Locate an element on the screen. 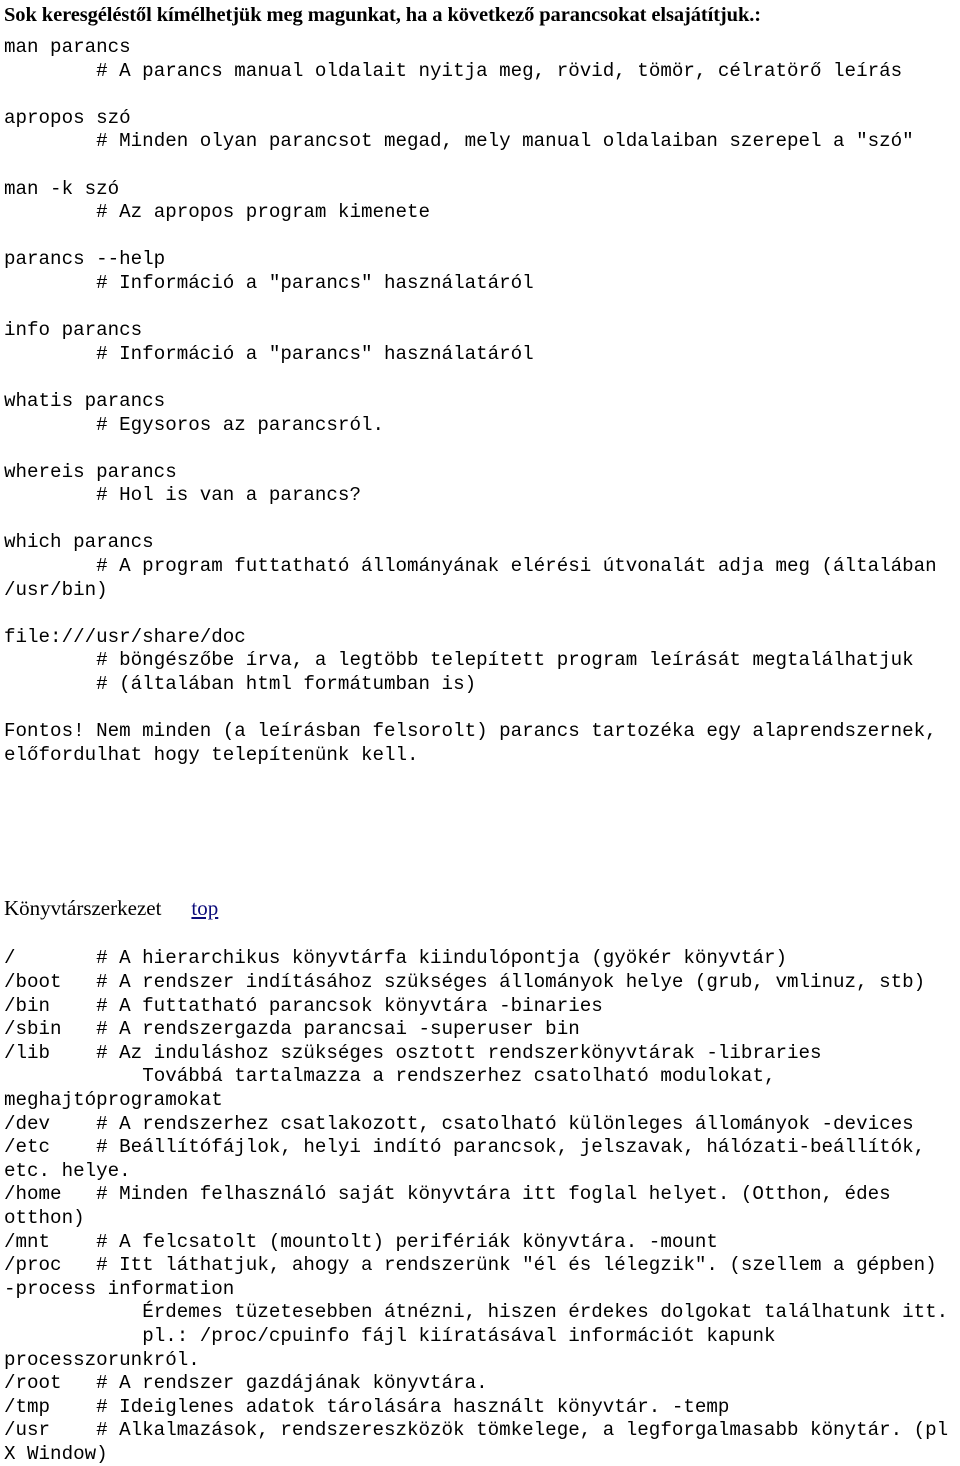  top-link: top is located at coordinates (204, 908).